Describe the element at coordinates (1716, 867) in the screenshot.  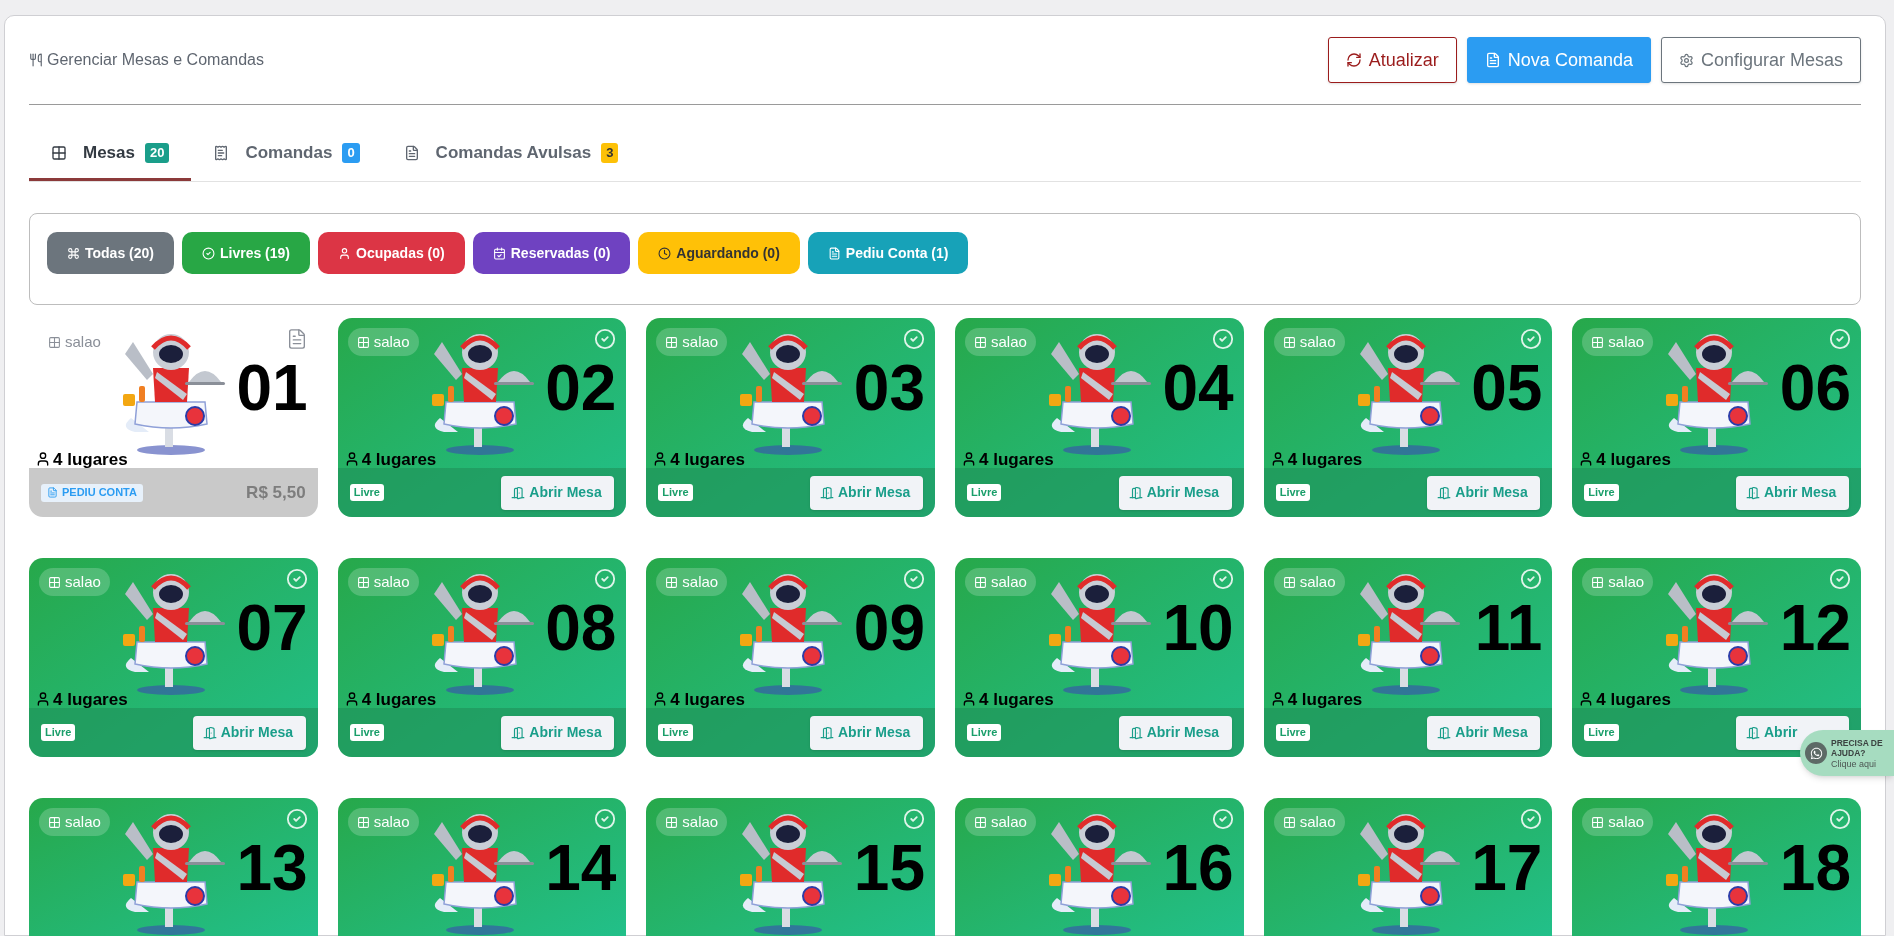
I see `table-card: salao 18` at that location.